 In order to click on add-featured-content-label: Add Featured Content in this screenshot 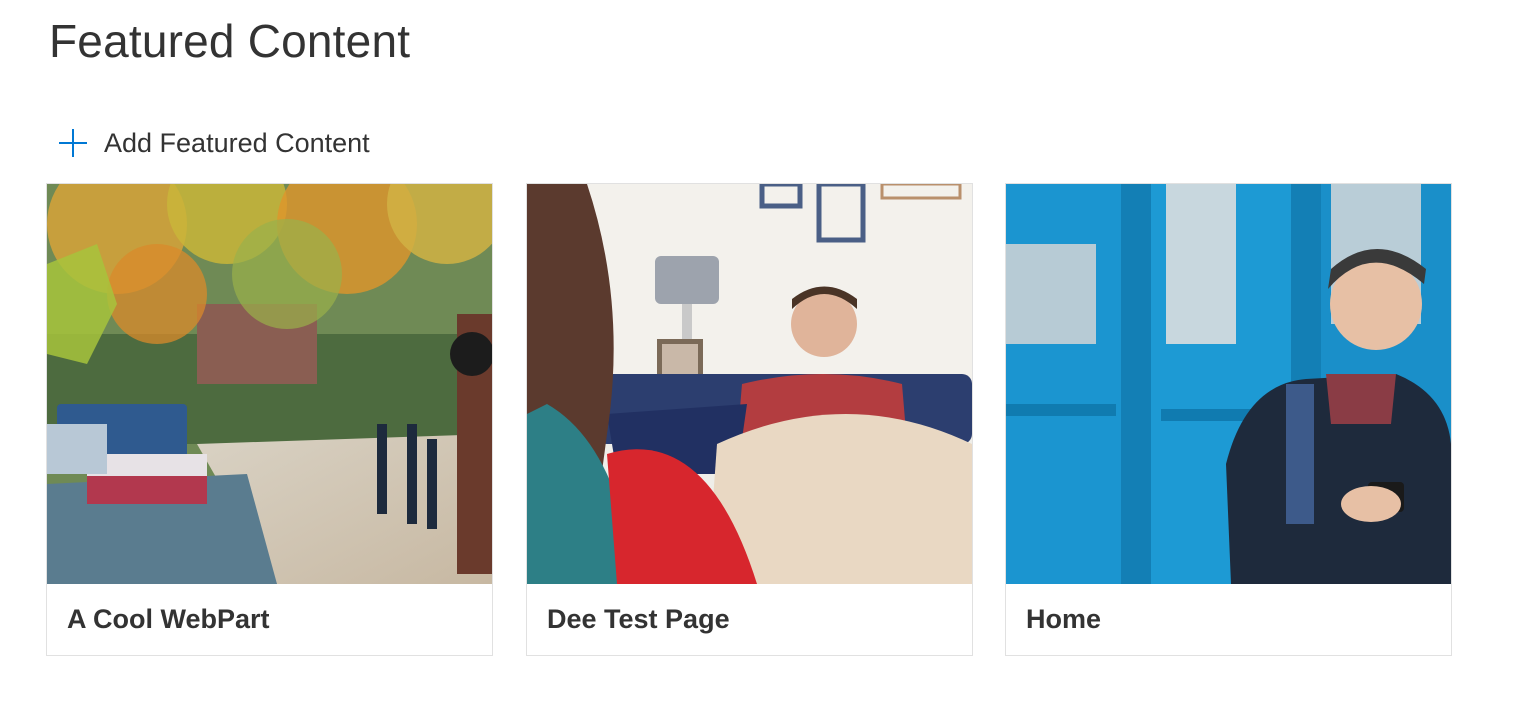, I will do `click(237, 142)`.